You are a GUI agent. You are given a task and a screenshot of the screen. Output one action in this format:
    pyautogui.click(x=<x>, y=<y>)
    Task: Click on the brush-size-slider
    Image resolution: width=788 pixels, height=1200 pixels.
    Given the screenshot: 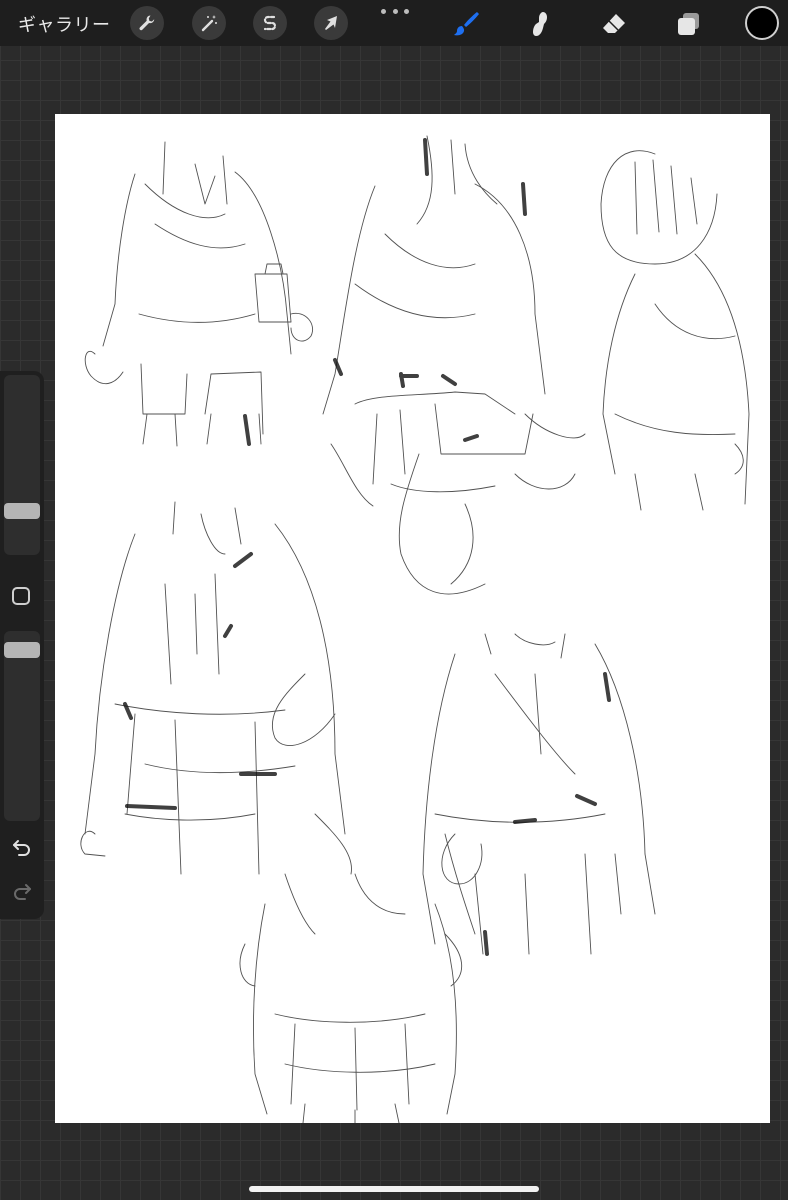 What is the action you would take?
    pyautogui.click(x=22, y=465)
    